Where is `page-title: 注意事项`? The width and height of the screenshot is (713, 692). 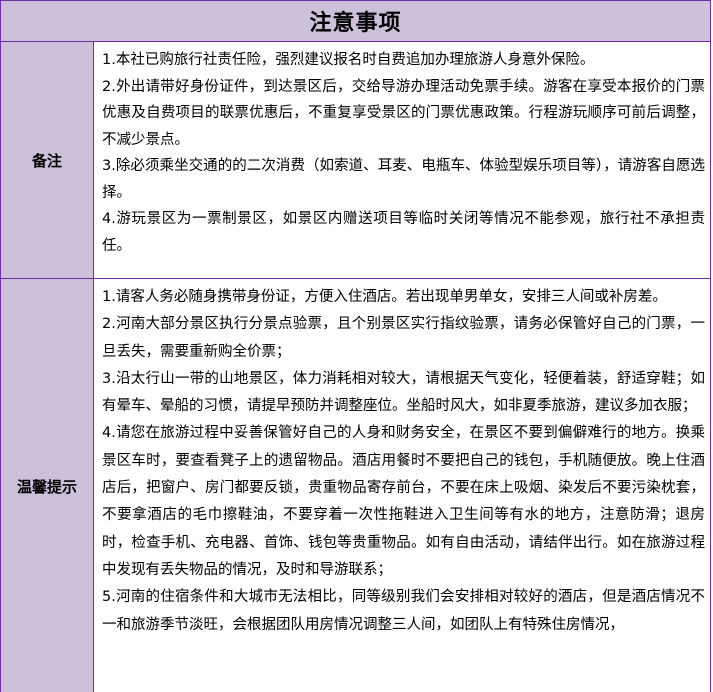
page-title: 注意事项 is located at coordinates (355, 23).